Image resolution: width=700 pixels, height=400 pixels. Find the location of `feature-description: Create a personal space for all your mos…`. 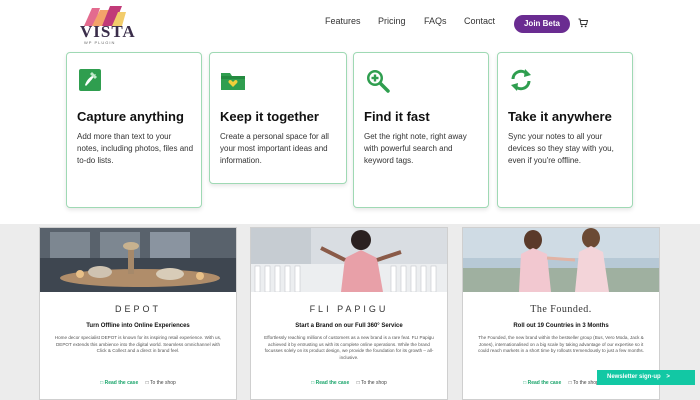

feature-description: Create a personal space for all your mos… is located at coordinates (274, 148).